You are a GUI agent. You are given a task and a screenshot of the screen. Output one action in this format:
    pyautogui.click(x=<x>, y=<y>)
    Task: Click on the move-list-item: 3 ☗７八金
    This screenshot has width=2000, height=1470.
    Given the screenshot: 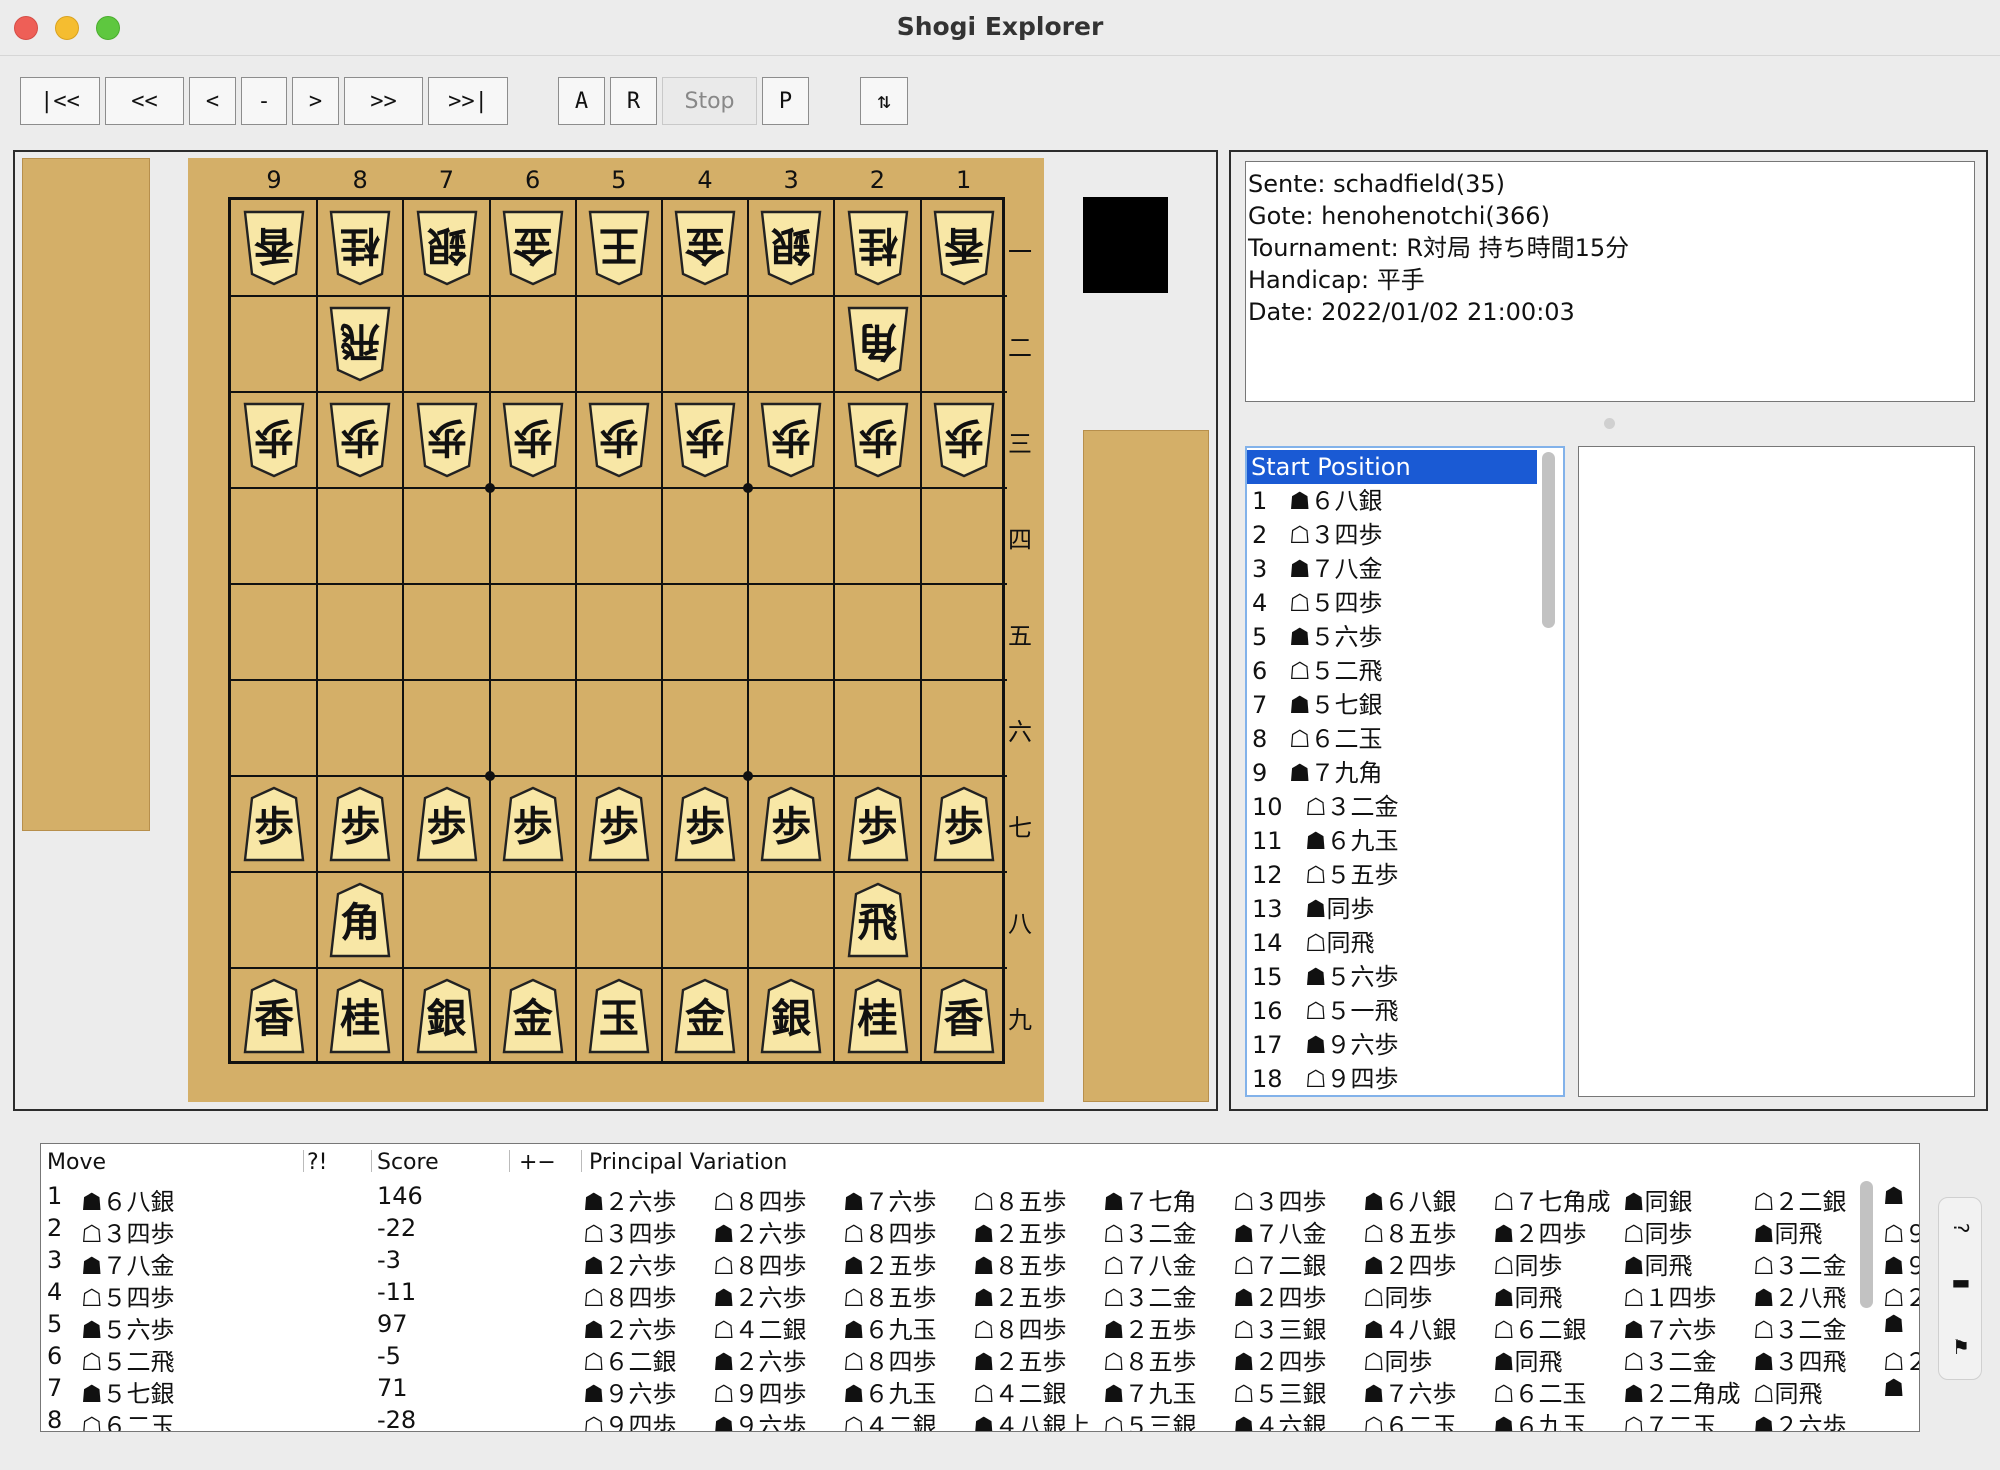 What is the action you would take?
    pyautogui.click(x=1392, y=569)
    